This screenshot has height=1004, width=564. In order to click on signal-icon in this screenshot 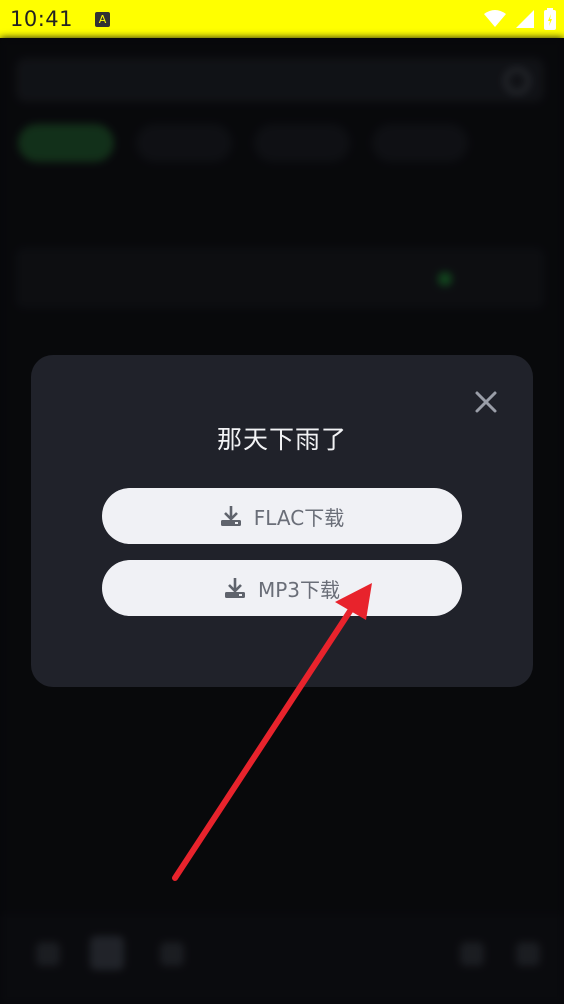, I will do `click(525, 19)`.